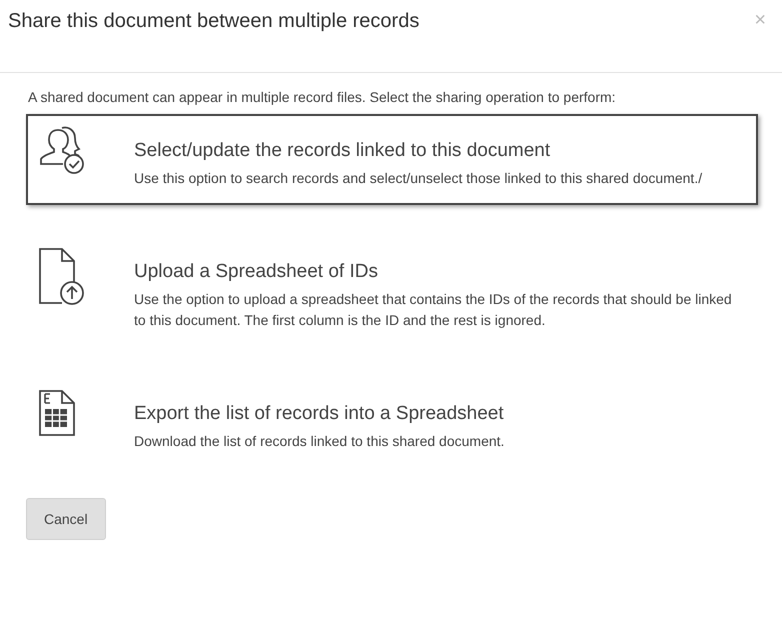 The height and width of the screenshot is (621, 782). What do you see at coordinates (214, 21) in the screenshot?
I see `dialog-title: Share this document between multiple records` at bounding box center [214, 21].